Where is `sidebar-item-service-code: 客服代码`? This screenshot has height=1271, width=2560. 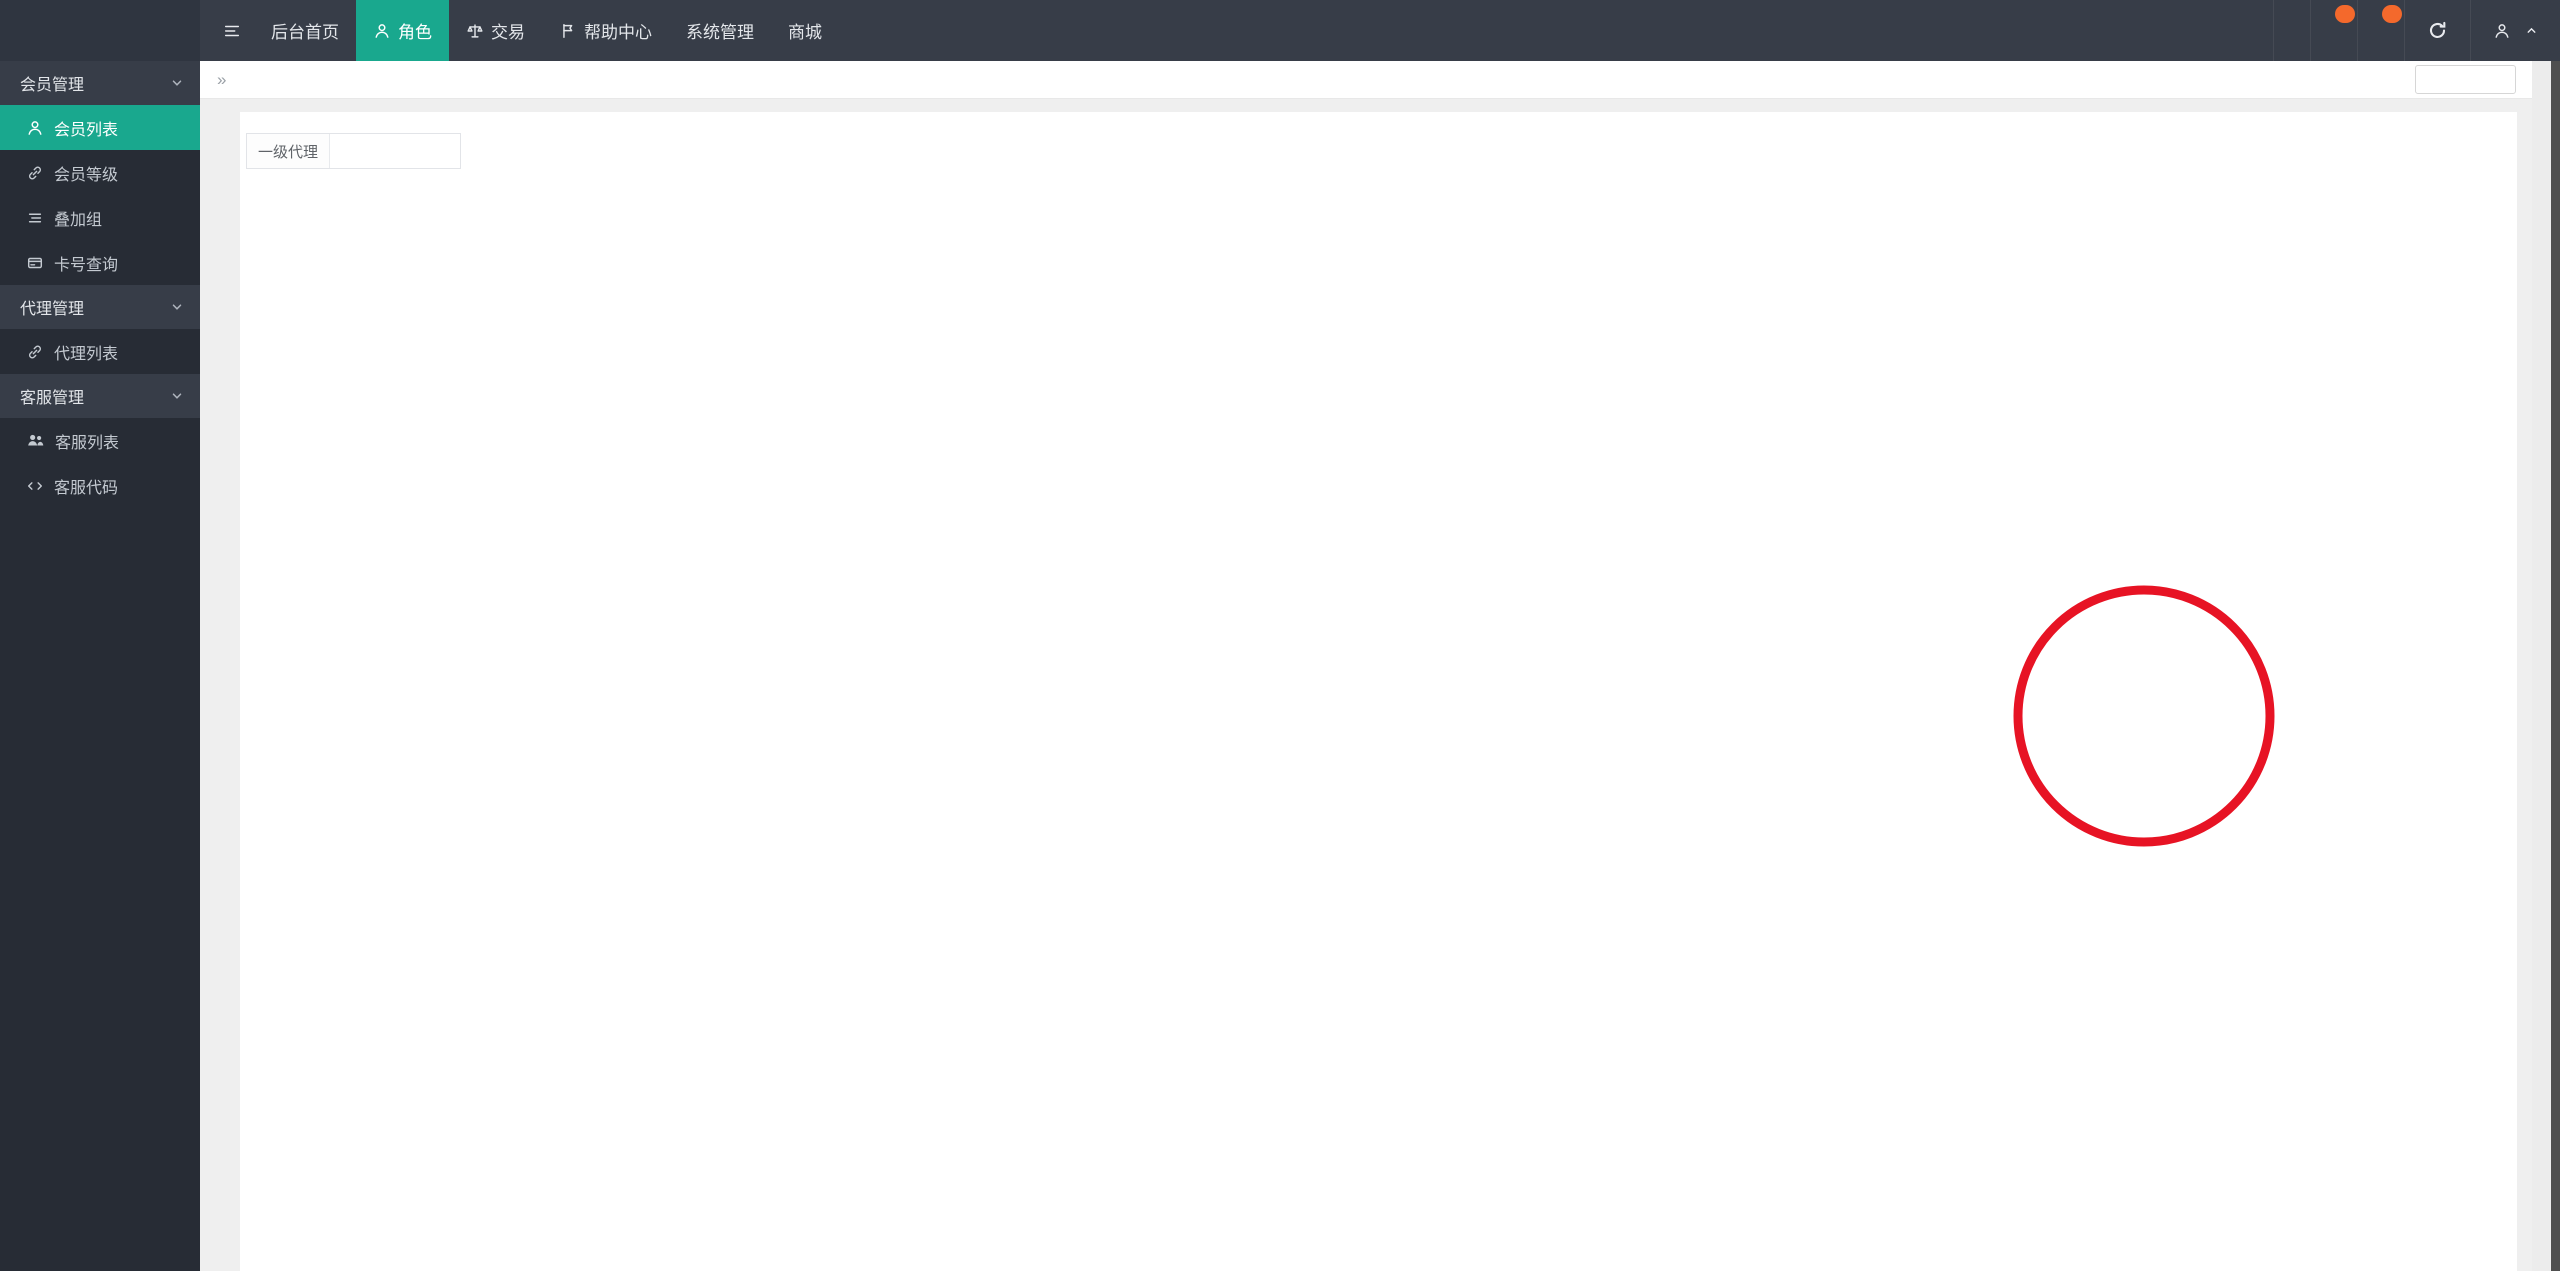 sidebar-item-service-code: 客服代码 is located at coordinates (100, 485).